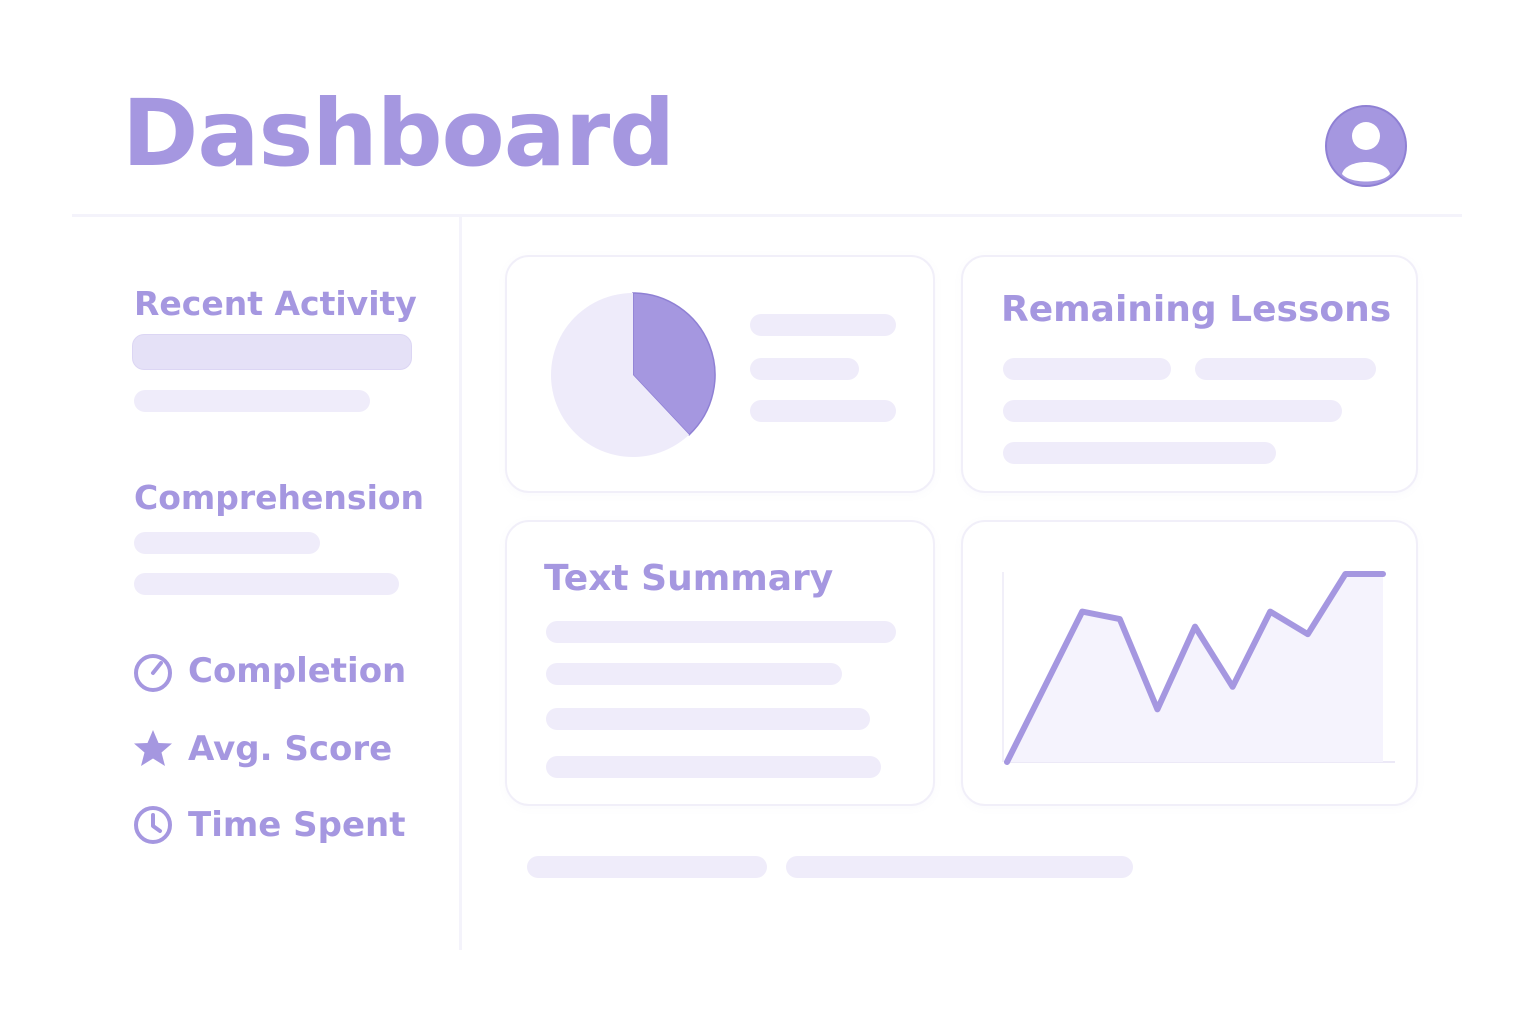 This screenshot has width=1536, height=1024. What do you see at coordinates (398, 133) in the screenshot?
I see `page-title: Dashboard` at bounding box center [398, 133].